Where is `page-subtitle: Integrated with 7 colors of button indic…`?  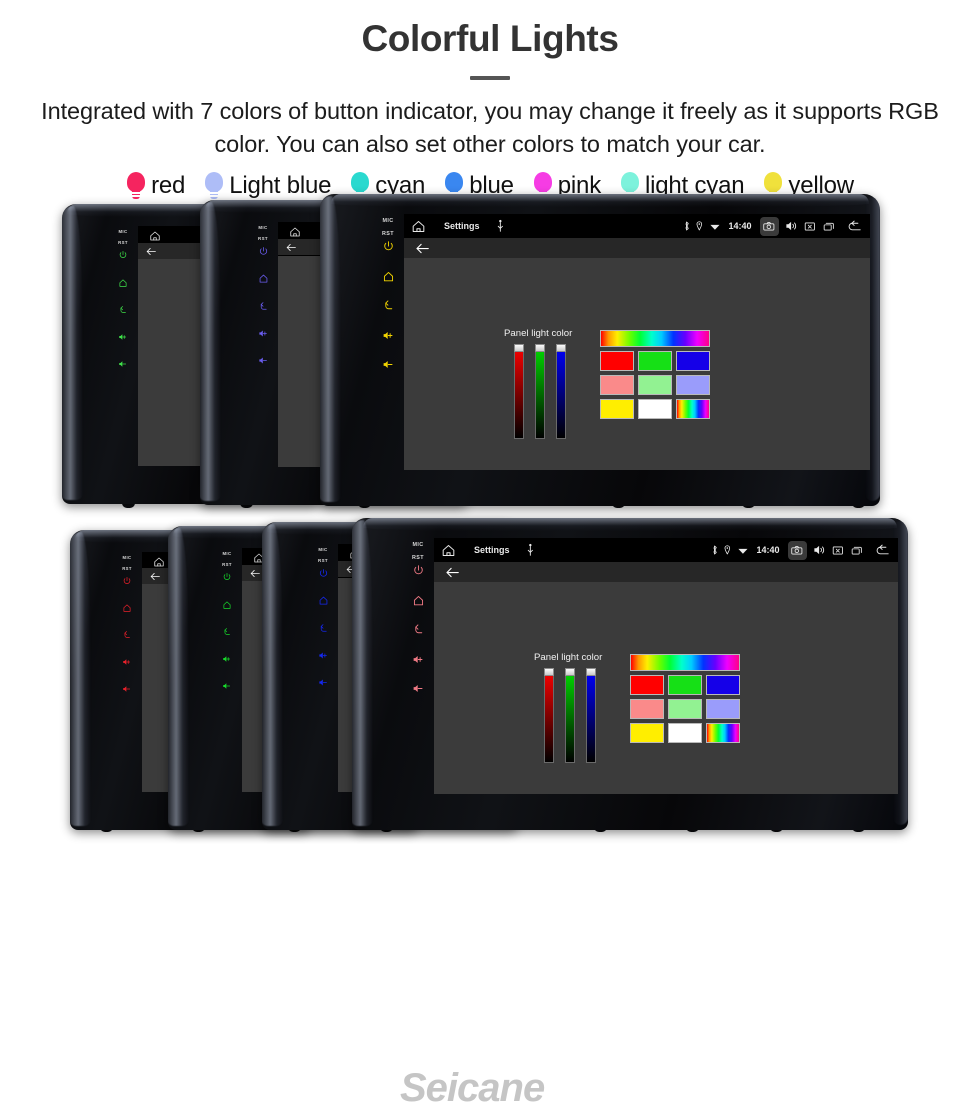 page-subtitle: Integrated with 7 colors of button indic… is located at coordinates (490, 127).